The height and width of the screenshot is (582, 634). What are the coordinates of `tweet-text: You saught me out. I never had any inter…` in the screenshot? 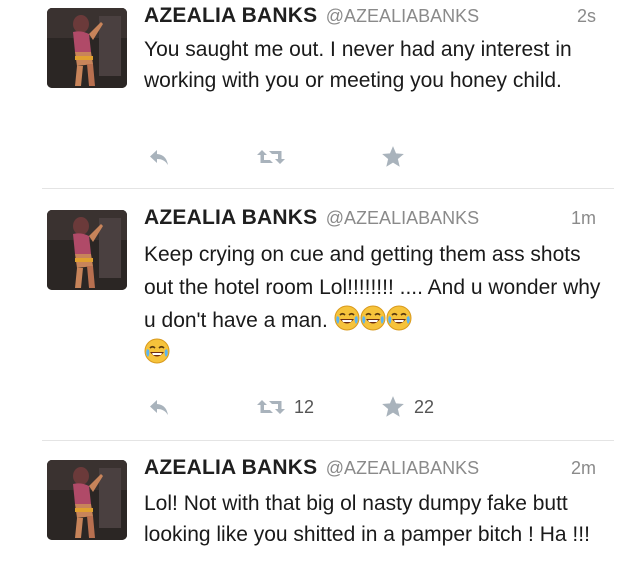 It's located at (358, 65).